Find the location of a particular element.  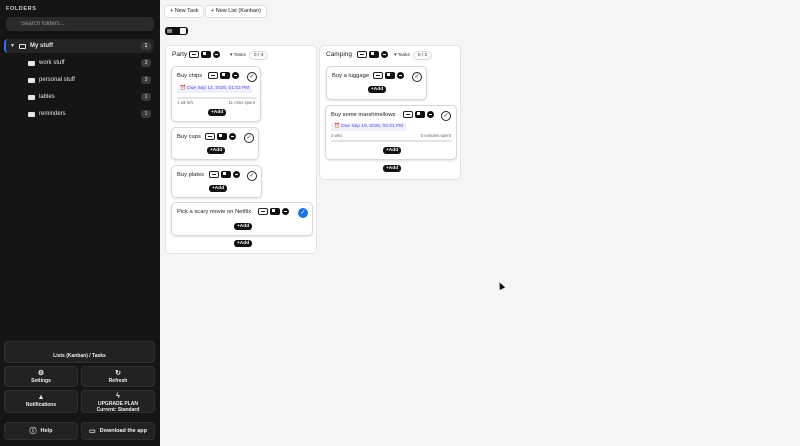

list-title: Party is located at coordinates (179, 54).